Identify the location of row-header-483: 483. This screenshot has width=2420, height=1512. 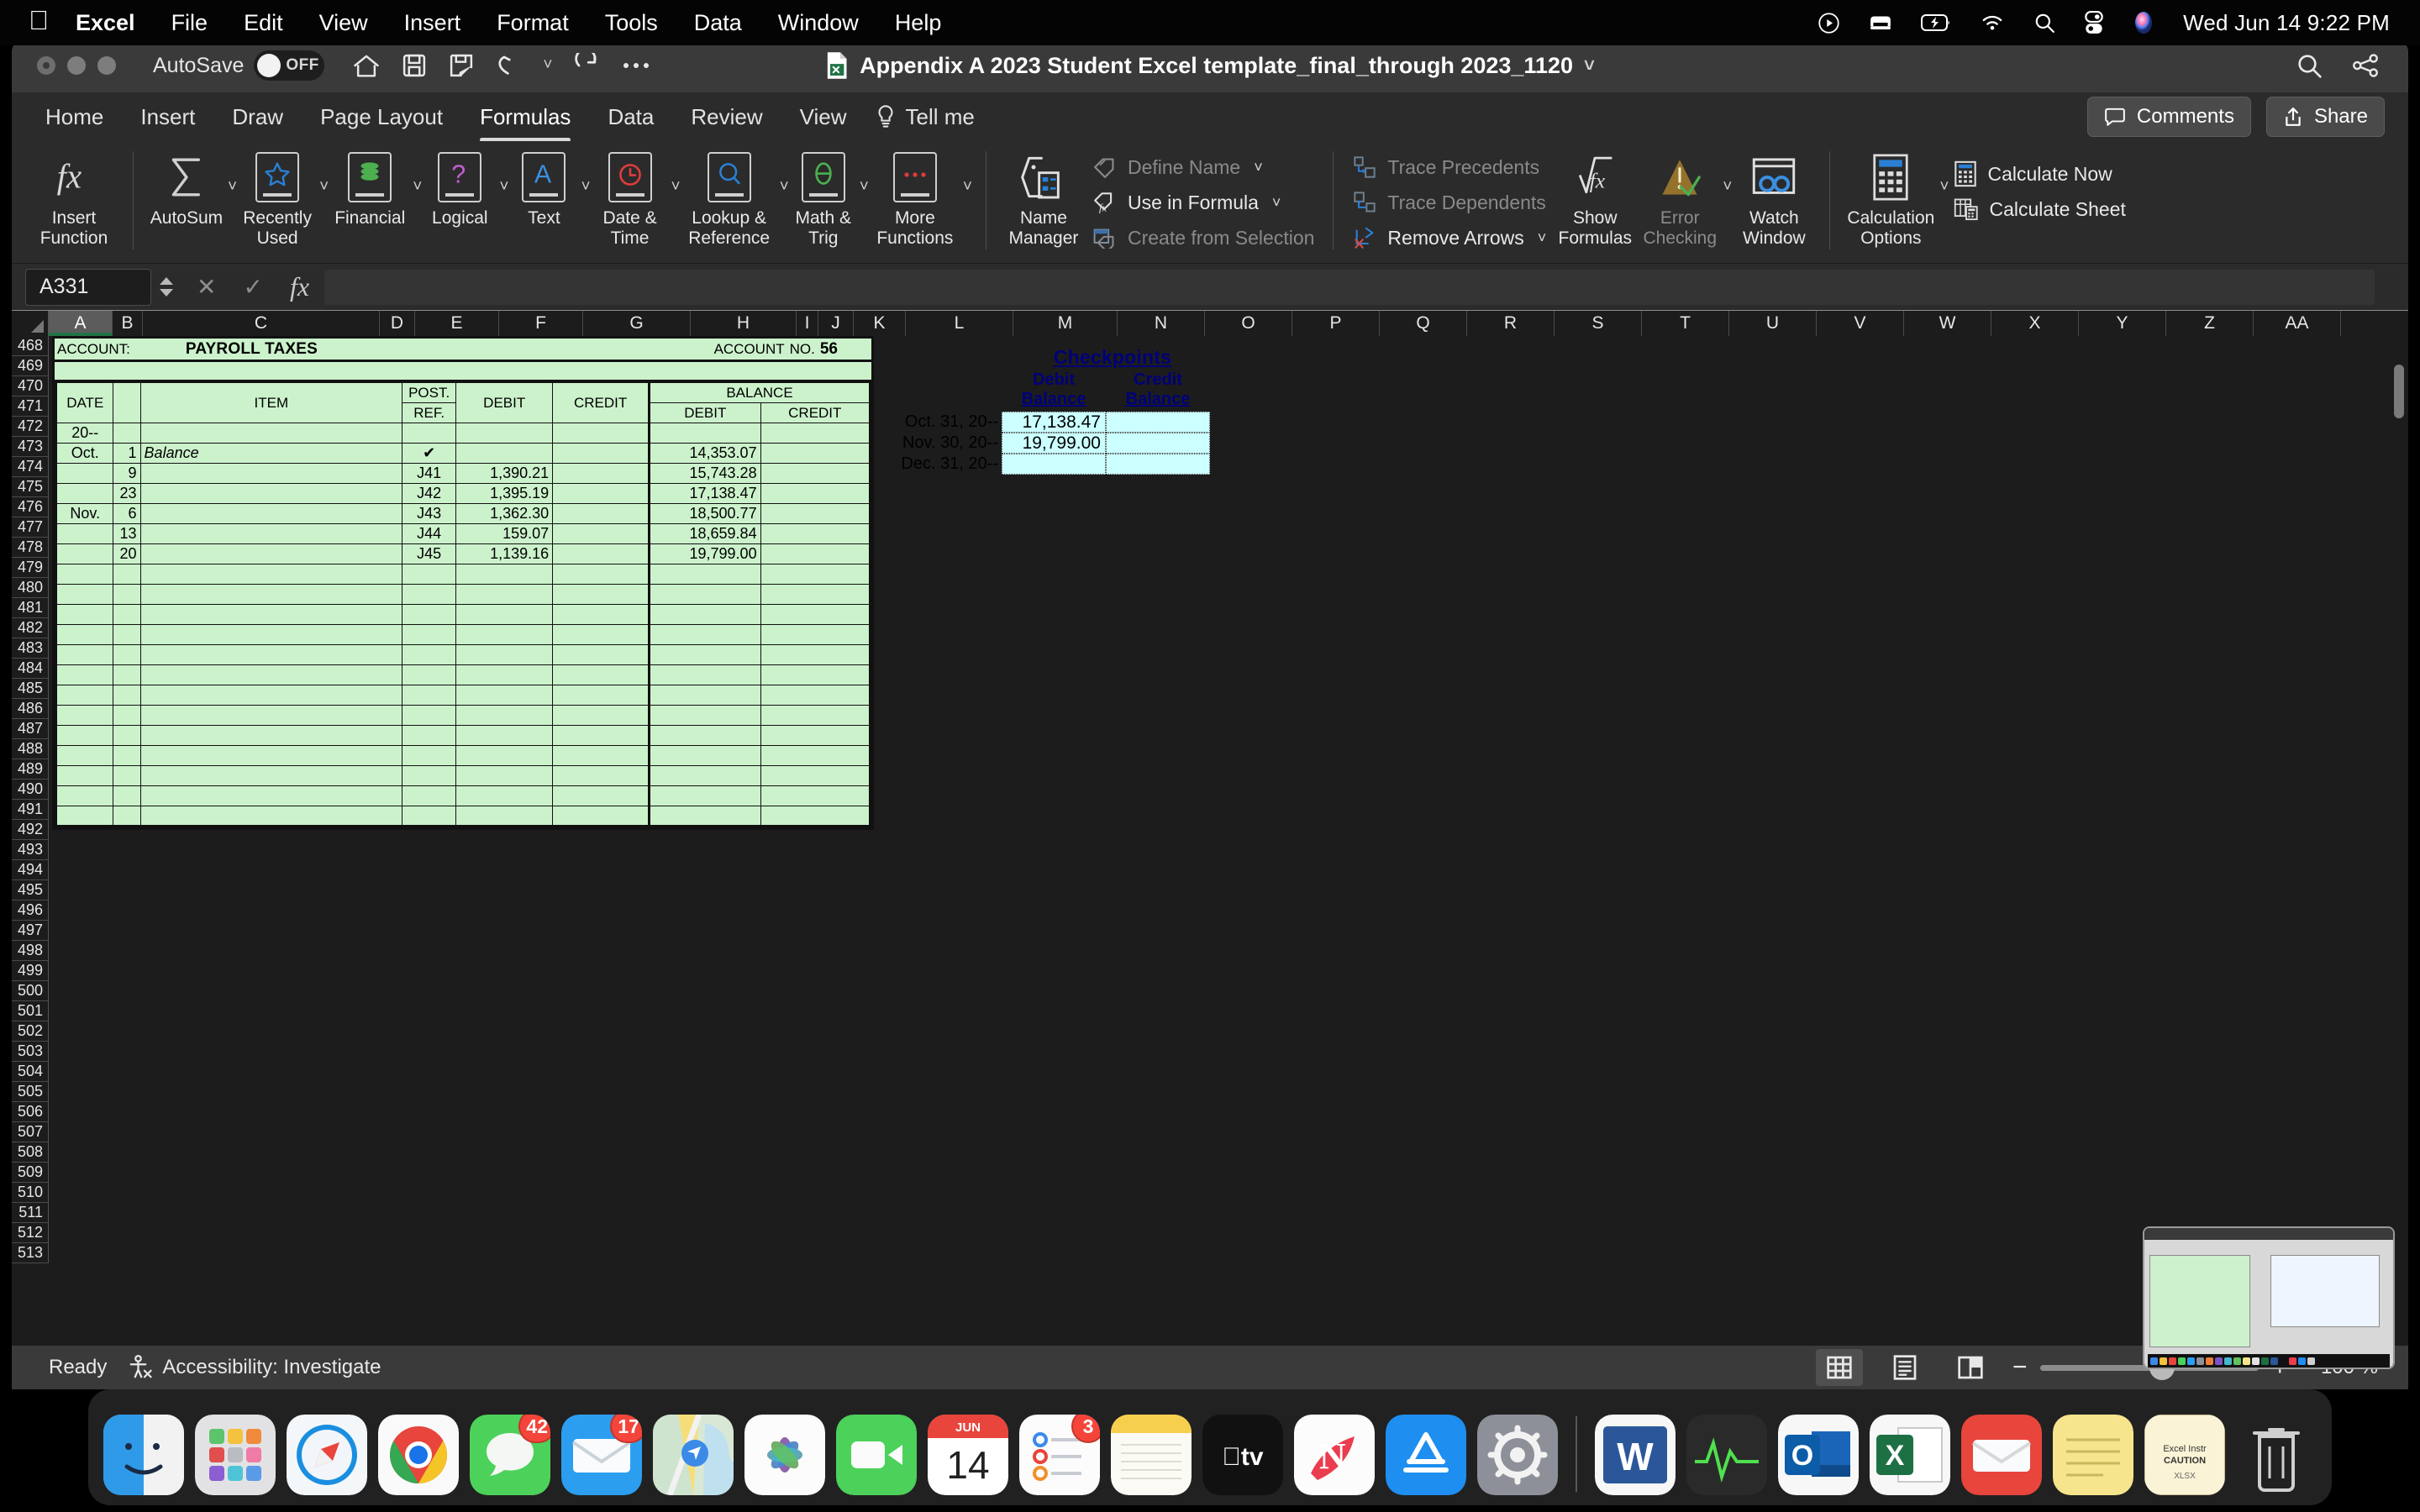
(30, 648).